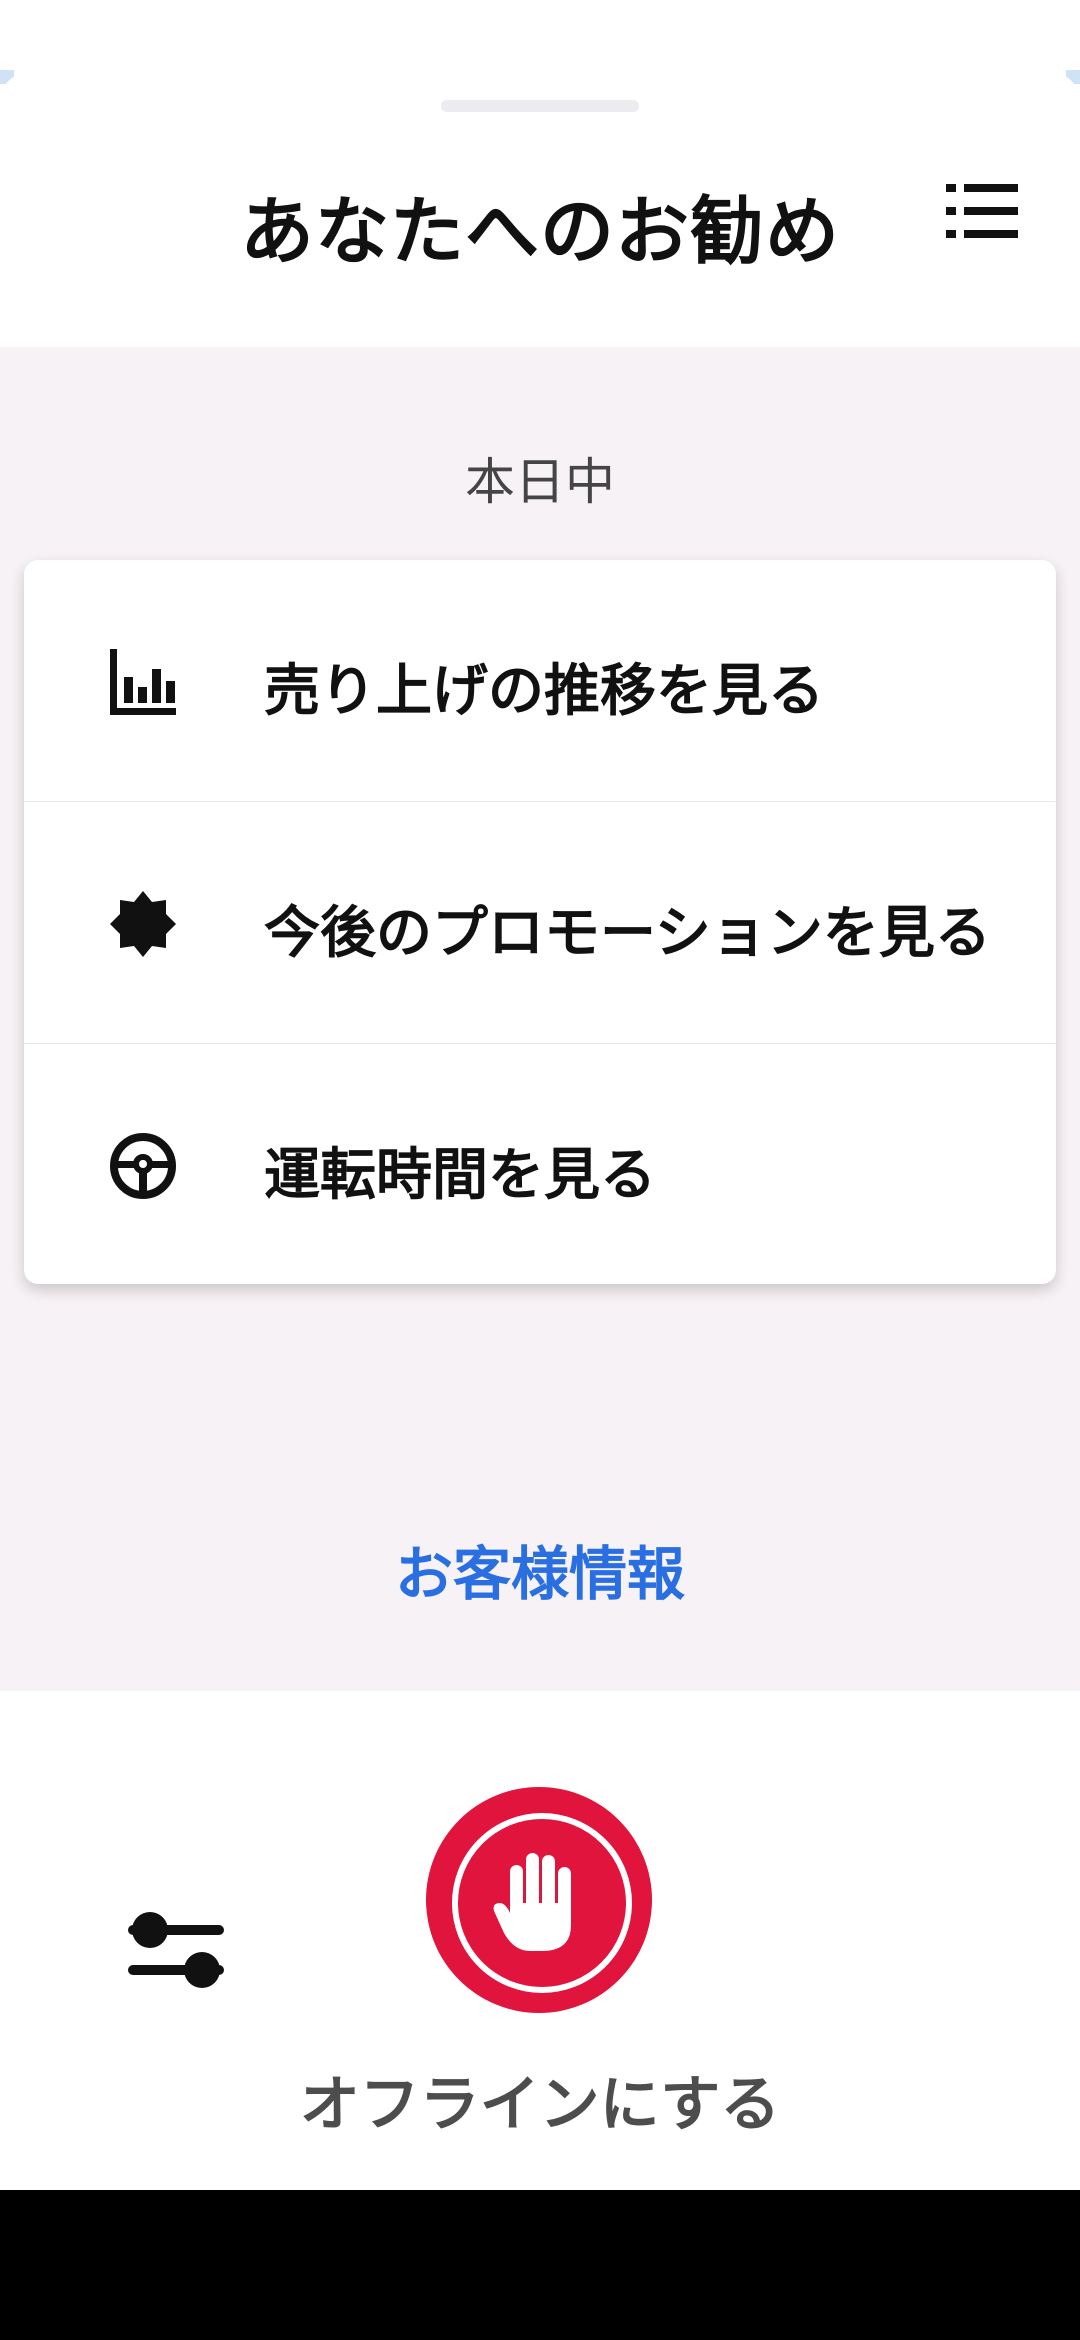 The width and height of the screenshot is (1080, 2340). Describe the element at coordinates (143, 682) in the screenshot. I see `bar-chart-icon` at that location.